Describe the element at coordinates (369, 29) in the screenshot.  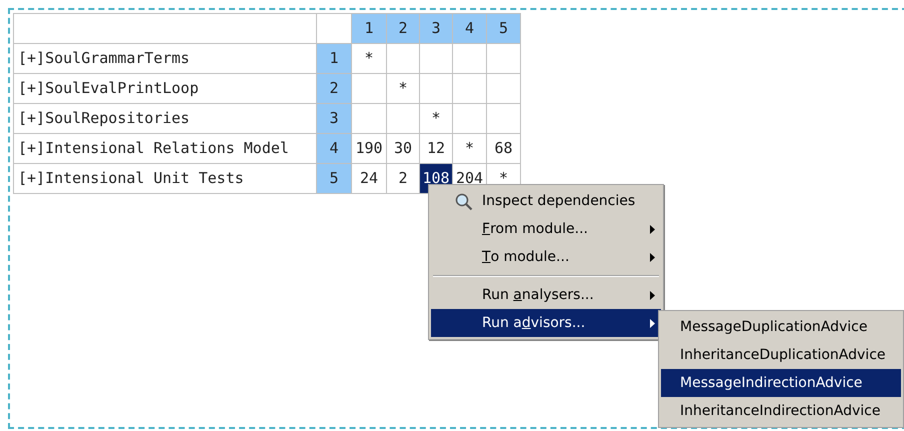
I see `column-header: 1` at that location.